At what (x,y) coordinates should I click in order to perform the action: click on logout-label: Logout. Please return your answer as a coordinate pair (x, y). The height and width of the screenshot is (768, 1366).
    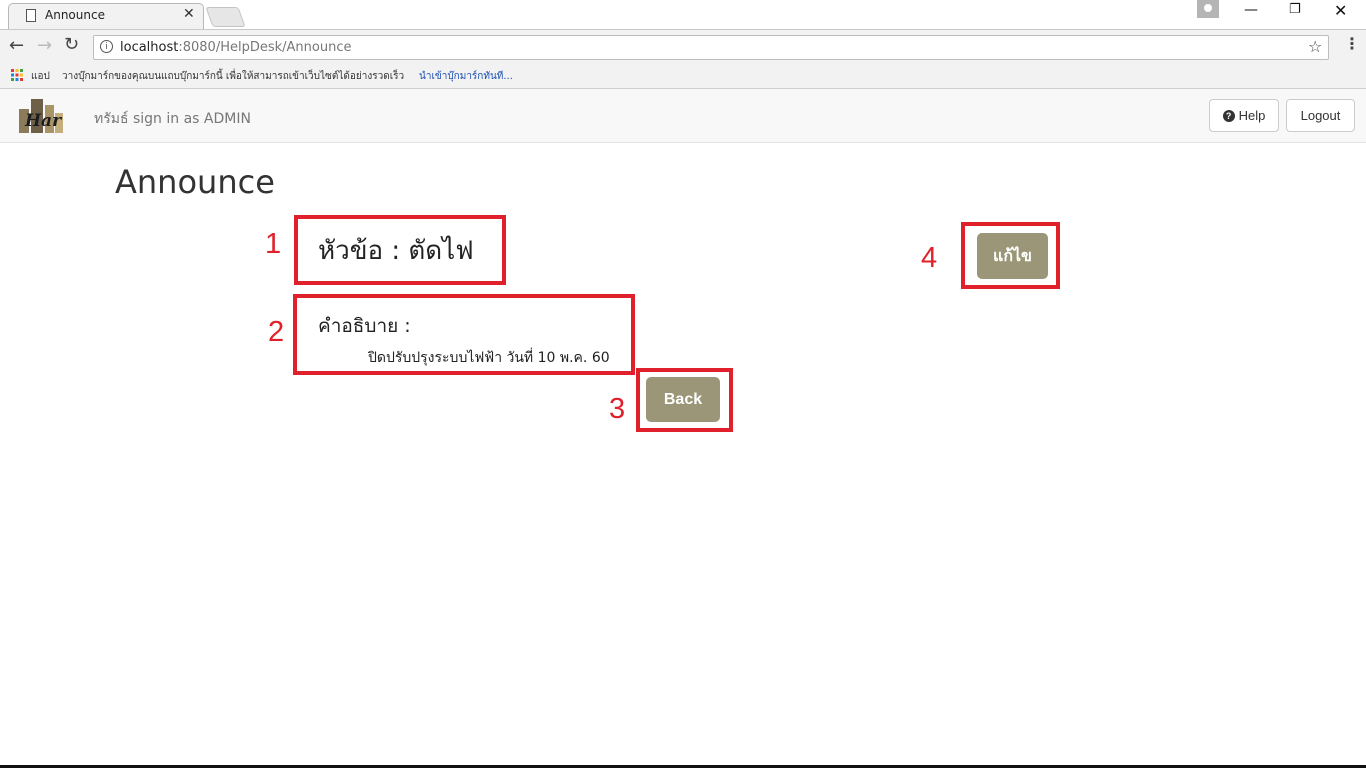
    Looking at the image, I should click on (1320, 115).